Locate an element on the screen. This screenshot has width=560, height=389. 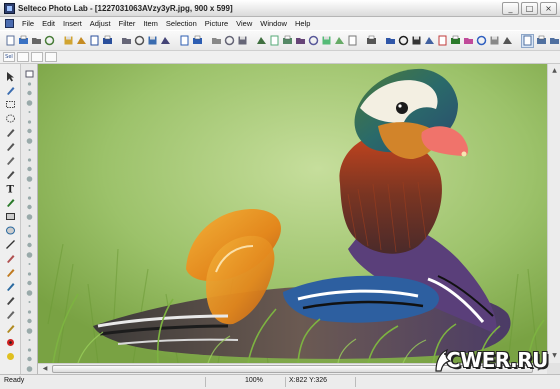
levels-icon is located at coordinates (416, 41).